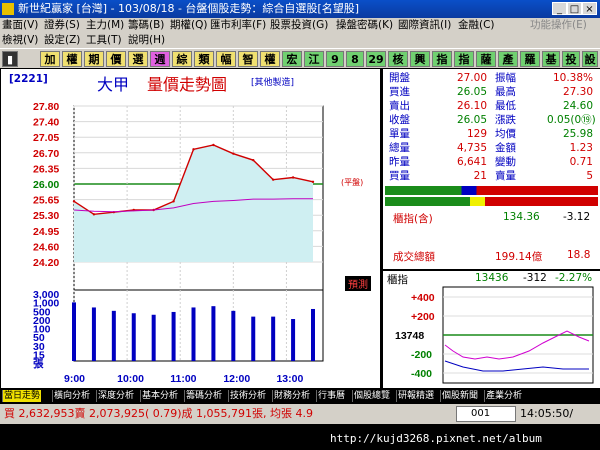 This screenshot has width=600, height=450. I want to click on toolbar-button-10: 智, so click(248, 59).